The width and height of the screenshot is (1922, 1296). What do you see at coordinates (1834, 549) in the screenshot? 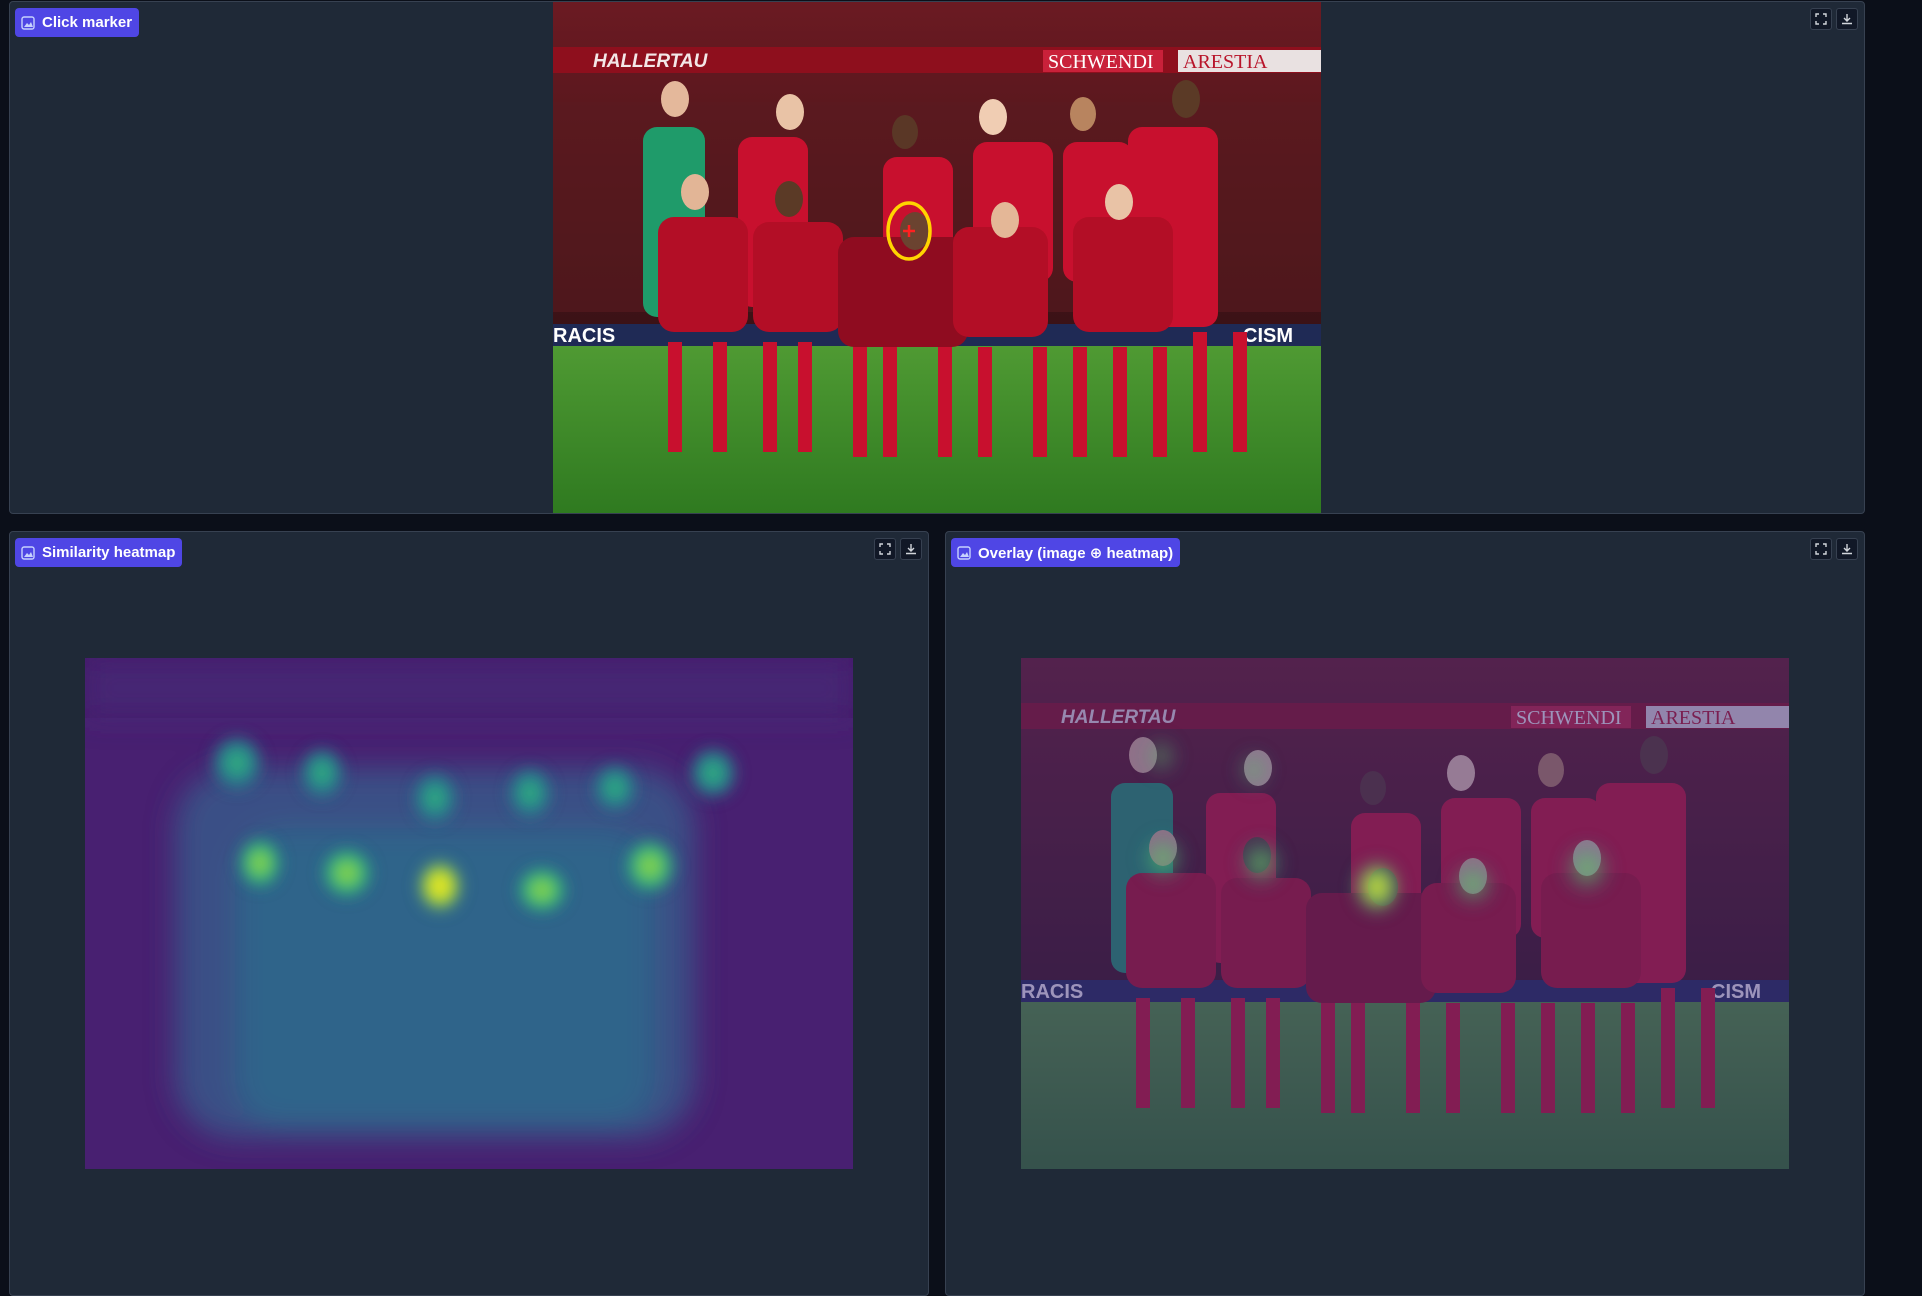
I see `overlay-toolbar` at bounding box center [1834, 549].